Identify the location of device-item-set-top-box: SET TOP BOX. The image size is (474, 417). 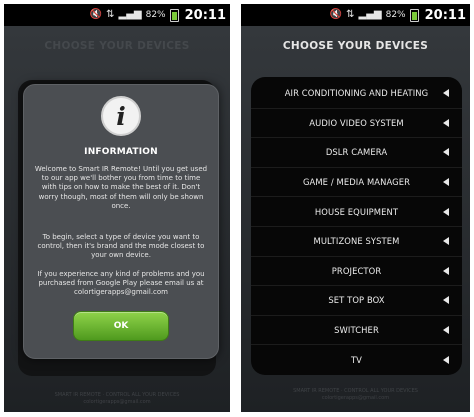
(356, 301).